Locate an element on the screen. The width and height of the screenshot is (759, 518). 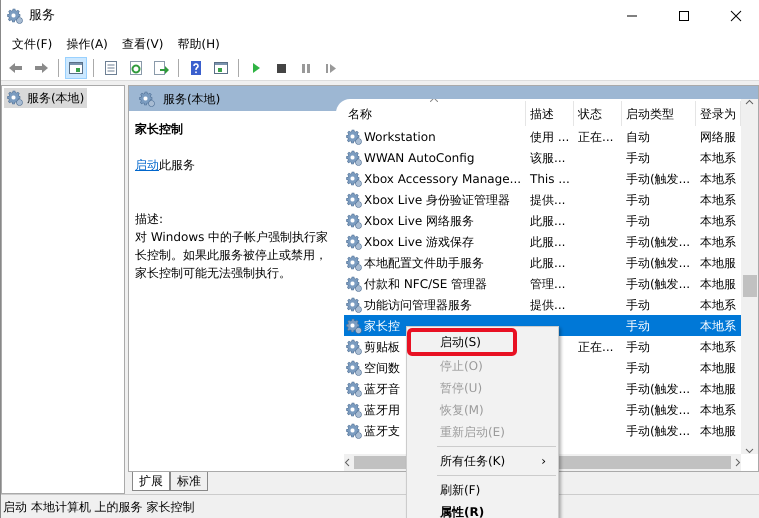
view-tab: 标准 is located at coordinates (189, 481).